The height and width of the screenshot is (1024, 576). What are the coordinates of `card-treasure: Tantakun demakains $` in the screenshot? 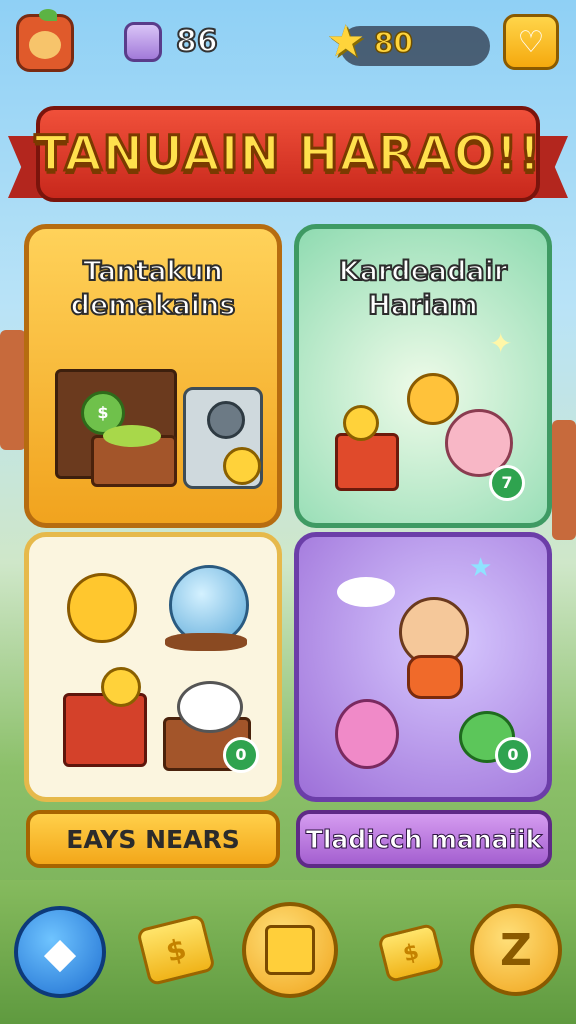 It's located at (153, 376).